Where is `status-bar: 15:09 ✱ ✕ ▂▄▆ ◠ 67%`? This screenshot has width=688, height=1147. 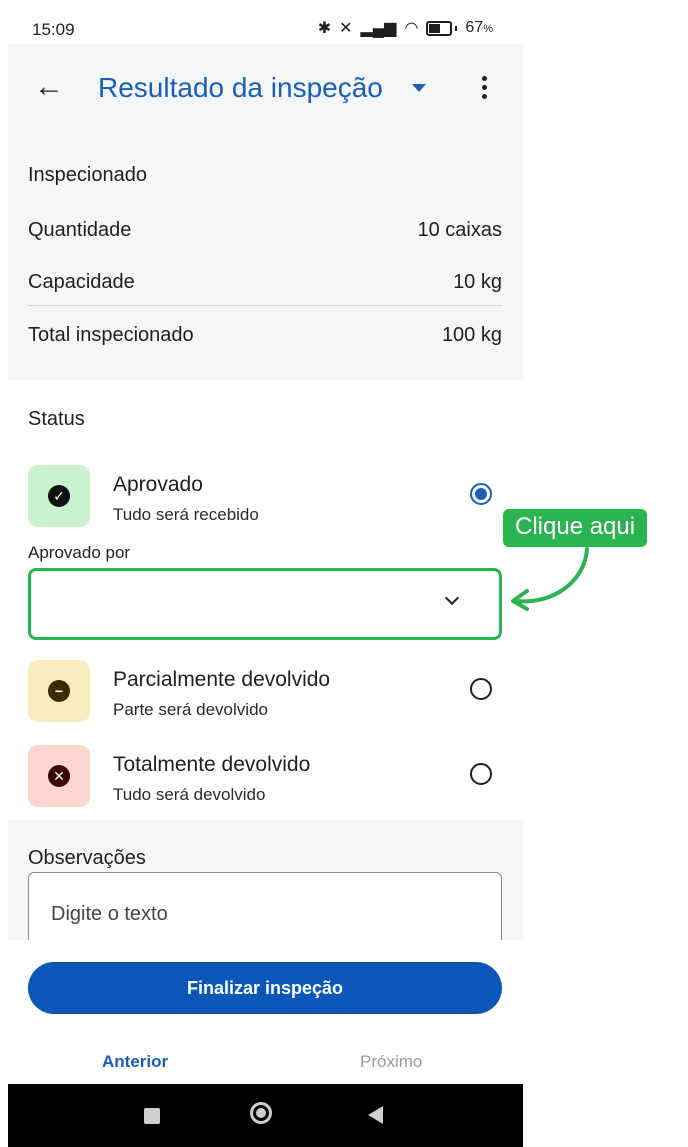
status-bar: 15:09 ✱ ✕ ▂▄▆ ◠ 67% is located at coordinates (265, 22).